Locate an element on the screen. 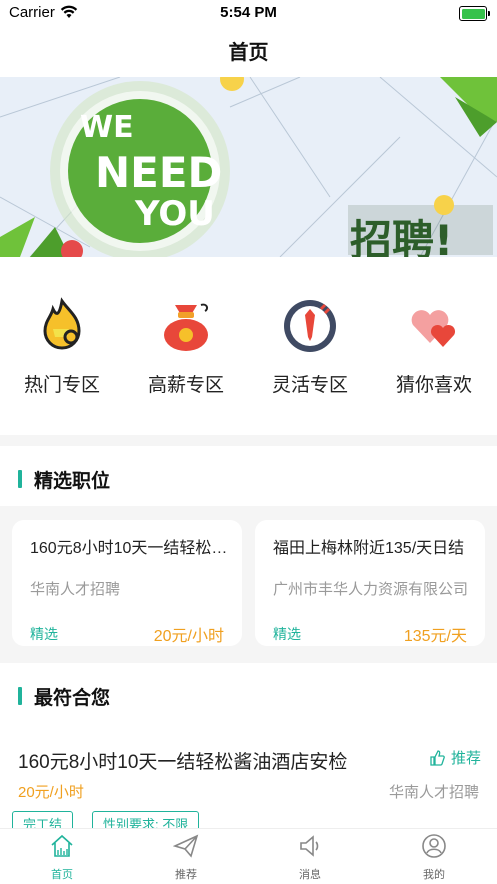  job-salary: 20元/小时 is located at coordinates (188, 636).